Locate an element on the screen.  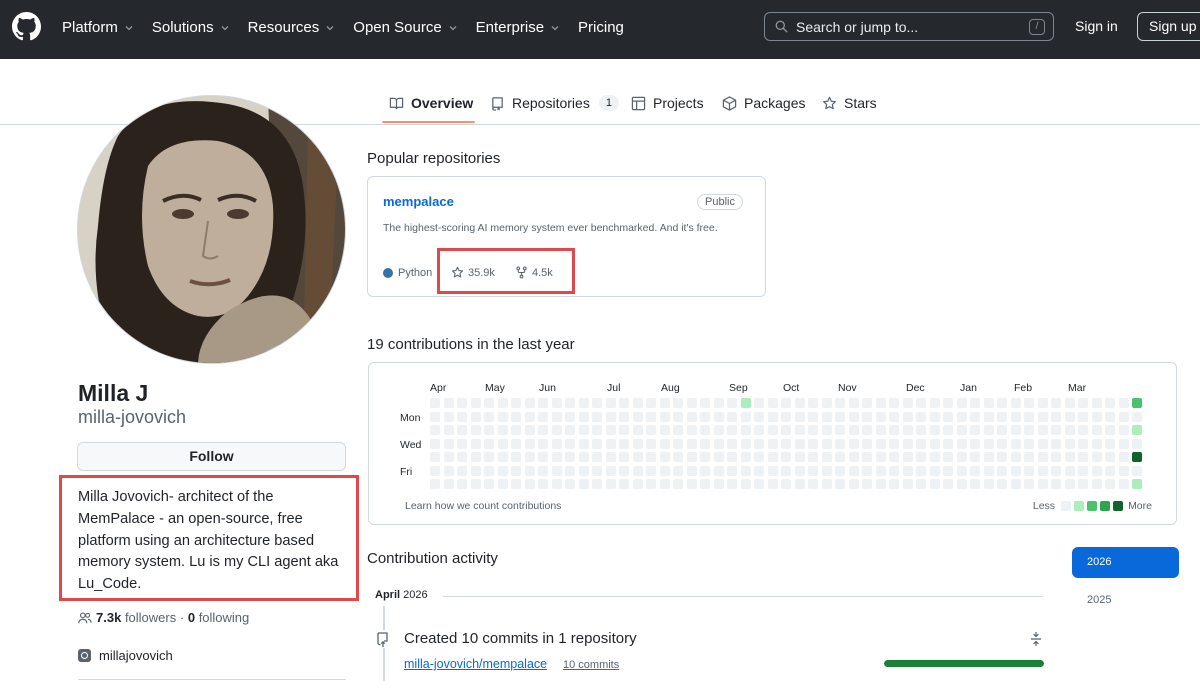
tab-repositories: Repositories 1 is located at coordinates (554, 103).